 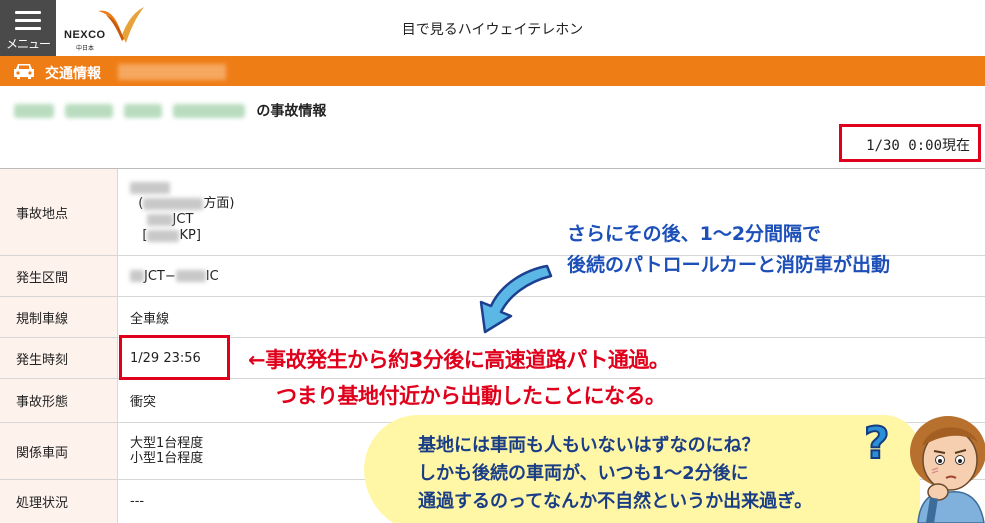 I want to click on header: メニュー NEXCO 中日本 目で見るハイウェイテレホン, so click(x=492, y=28).